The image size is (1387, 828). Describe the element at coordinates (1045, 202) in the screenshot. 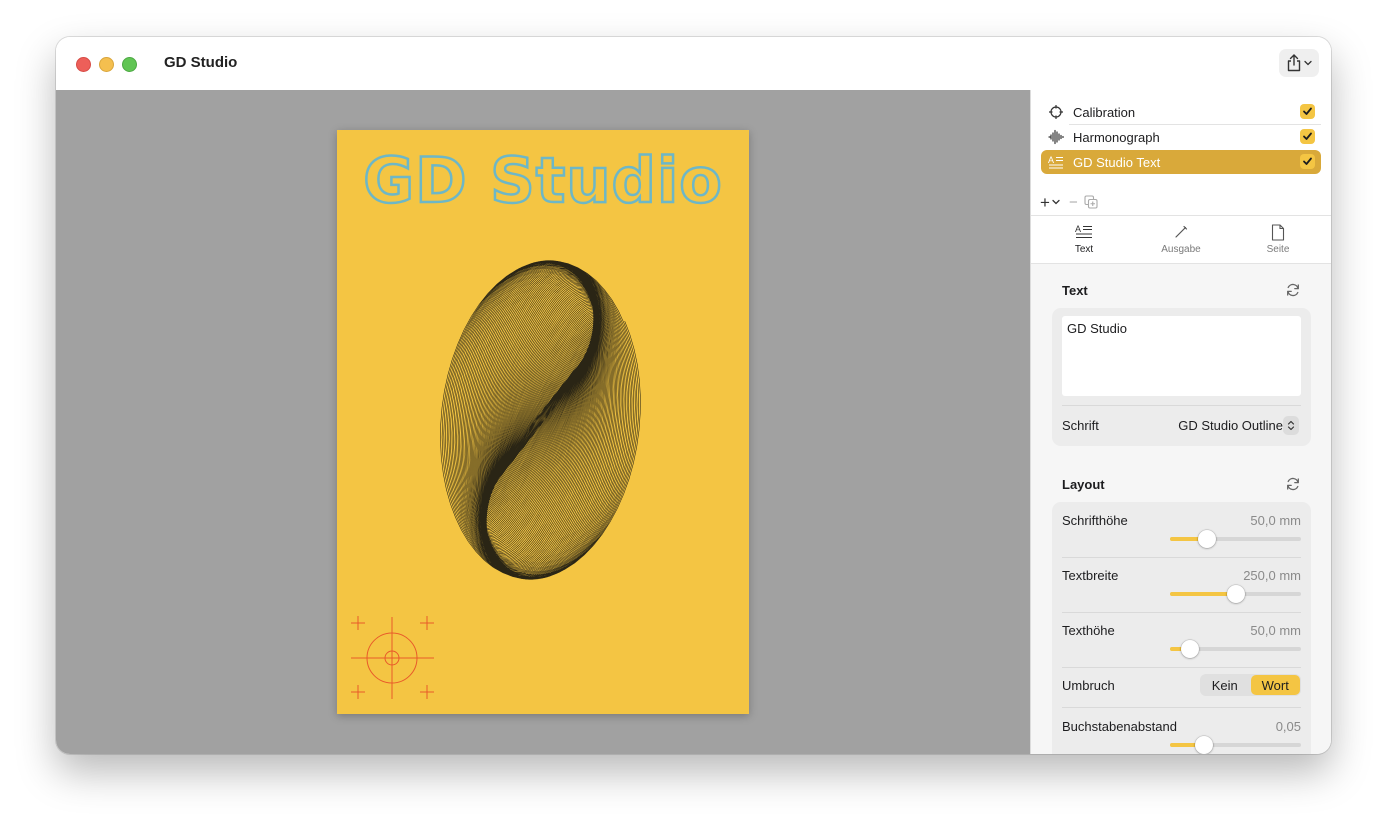

I see `plus-icon: +` at that location.